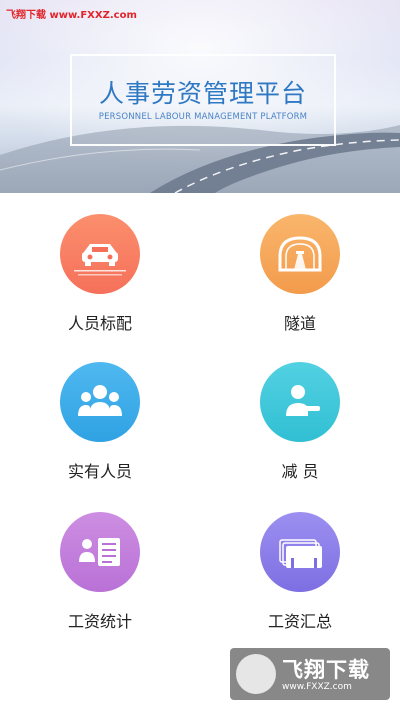 The height and width of the screenshot is (710, 400). What do you see at coordinates (203, 117) in the screenshot?
I see `page-subtitle: PERSONNEL LABOUR MANAGEMENT PLATFORM` at bounding box center [203, 117].